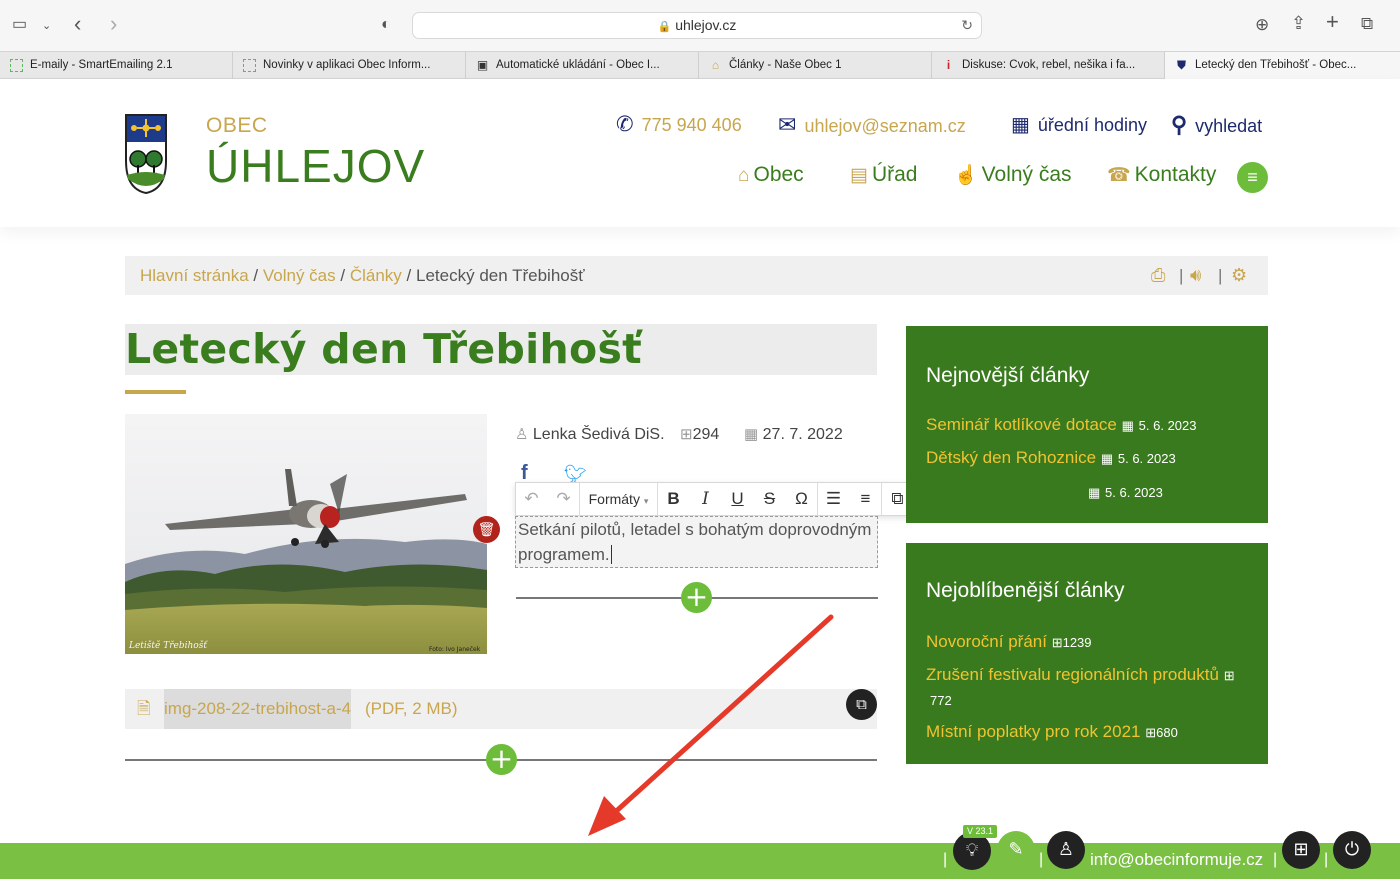 The width and height of the screenshot is (1400, 879). Describe the element at coordinates (486, 529) in the screenshot. I see `delete-image-button: 🗑︎` at that location.